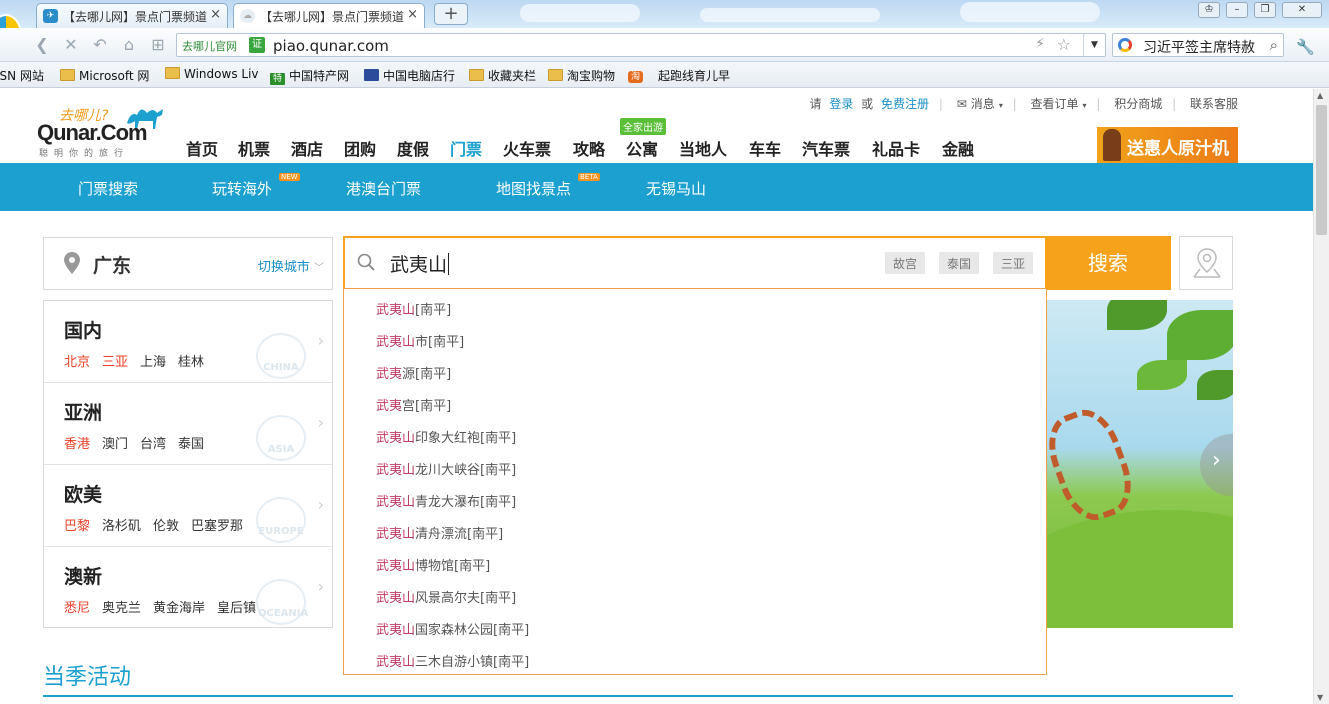 The image size is (1329, 704). What do you see at coordinates (307, 148) in the screenshot?
I see `nav-hotels: 酒店` at bounding box center [307, 148].